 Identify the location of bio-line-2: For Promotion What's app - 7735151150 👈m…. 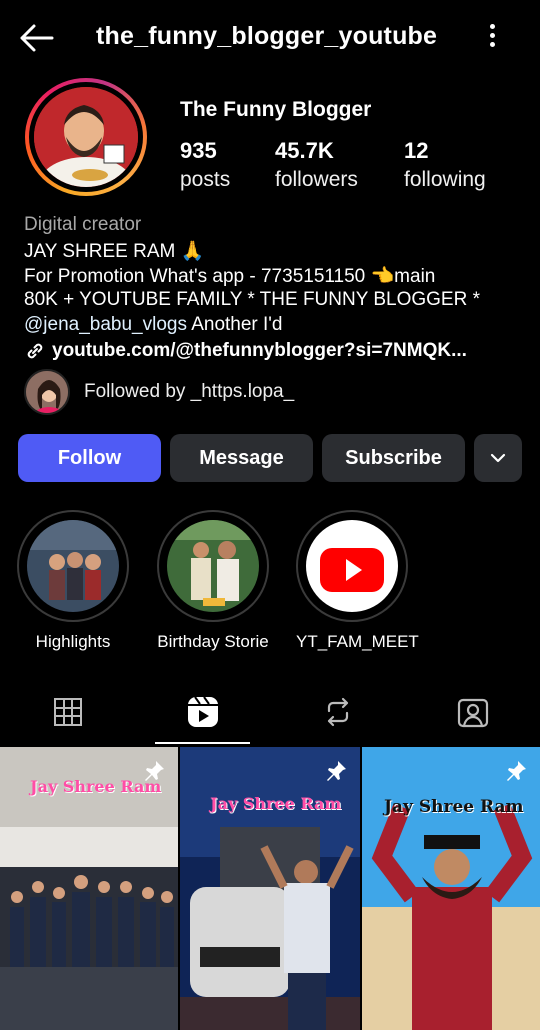
(230, 276).